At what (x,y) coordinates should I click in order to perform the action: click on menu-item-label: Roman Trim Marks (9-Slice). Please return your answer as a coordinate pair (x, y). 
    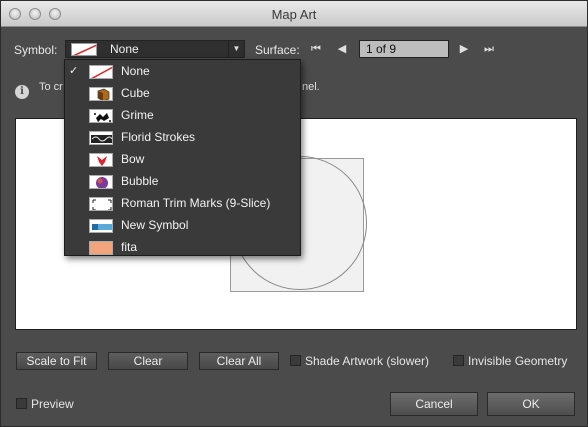
    Looking at the image, I should click on (196, 203).